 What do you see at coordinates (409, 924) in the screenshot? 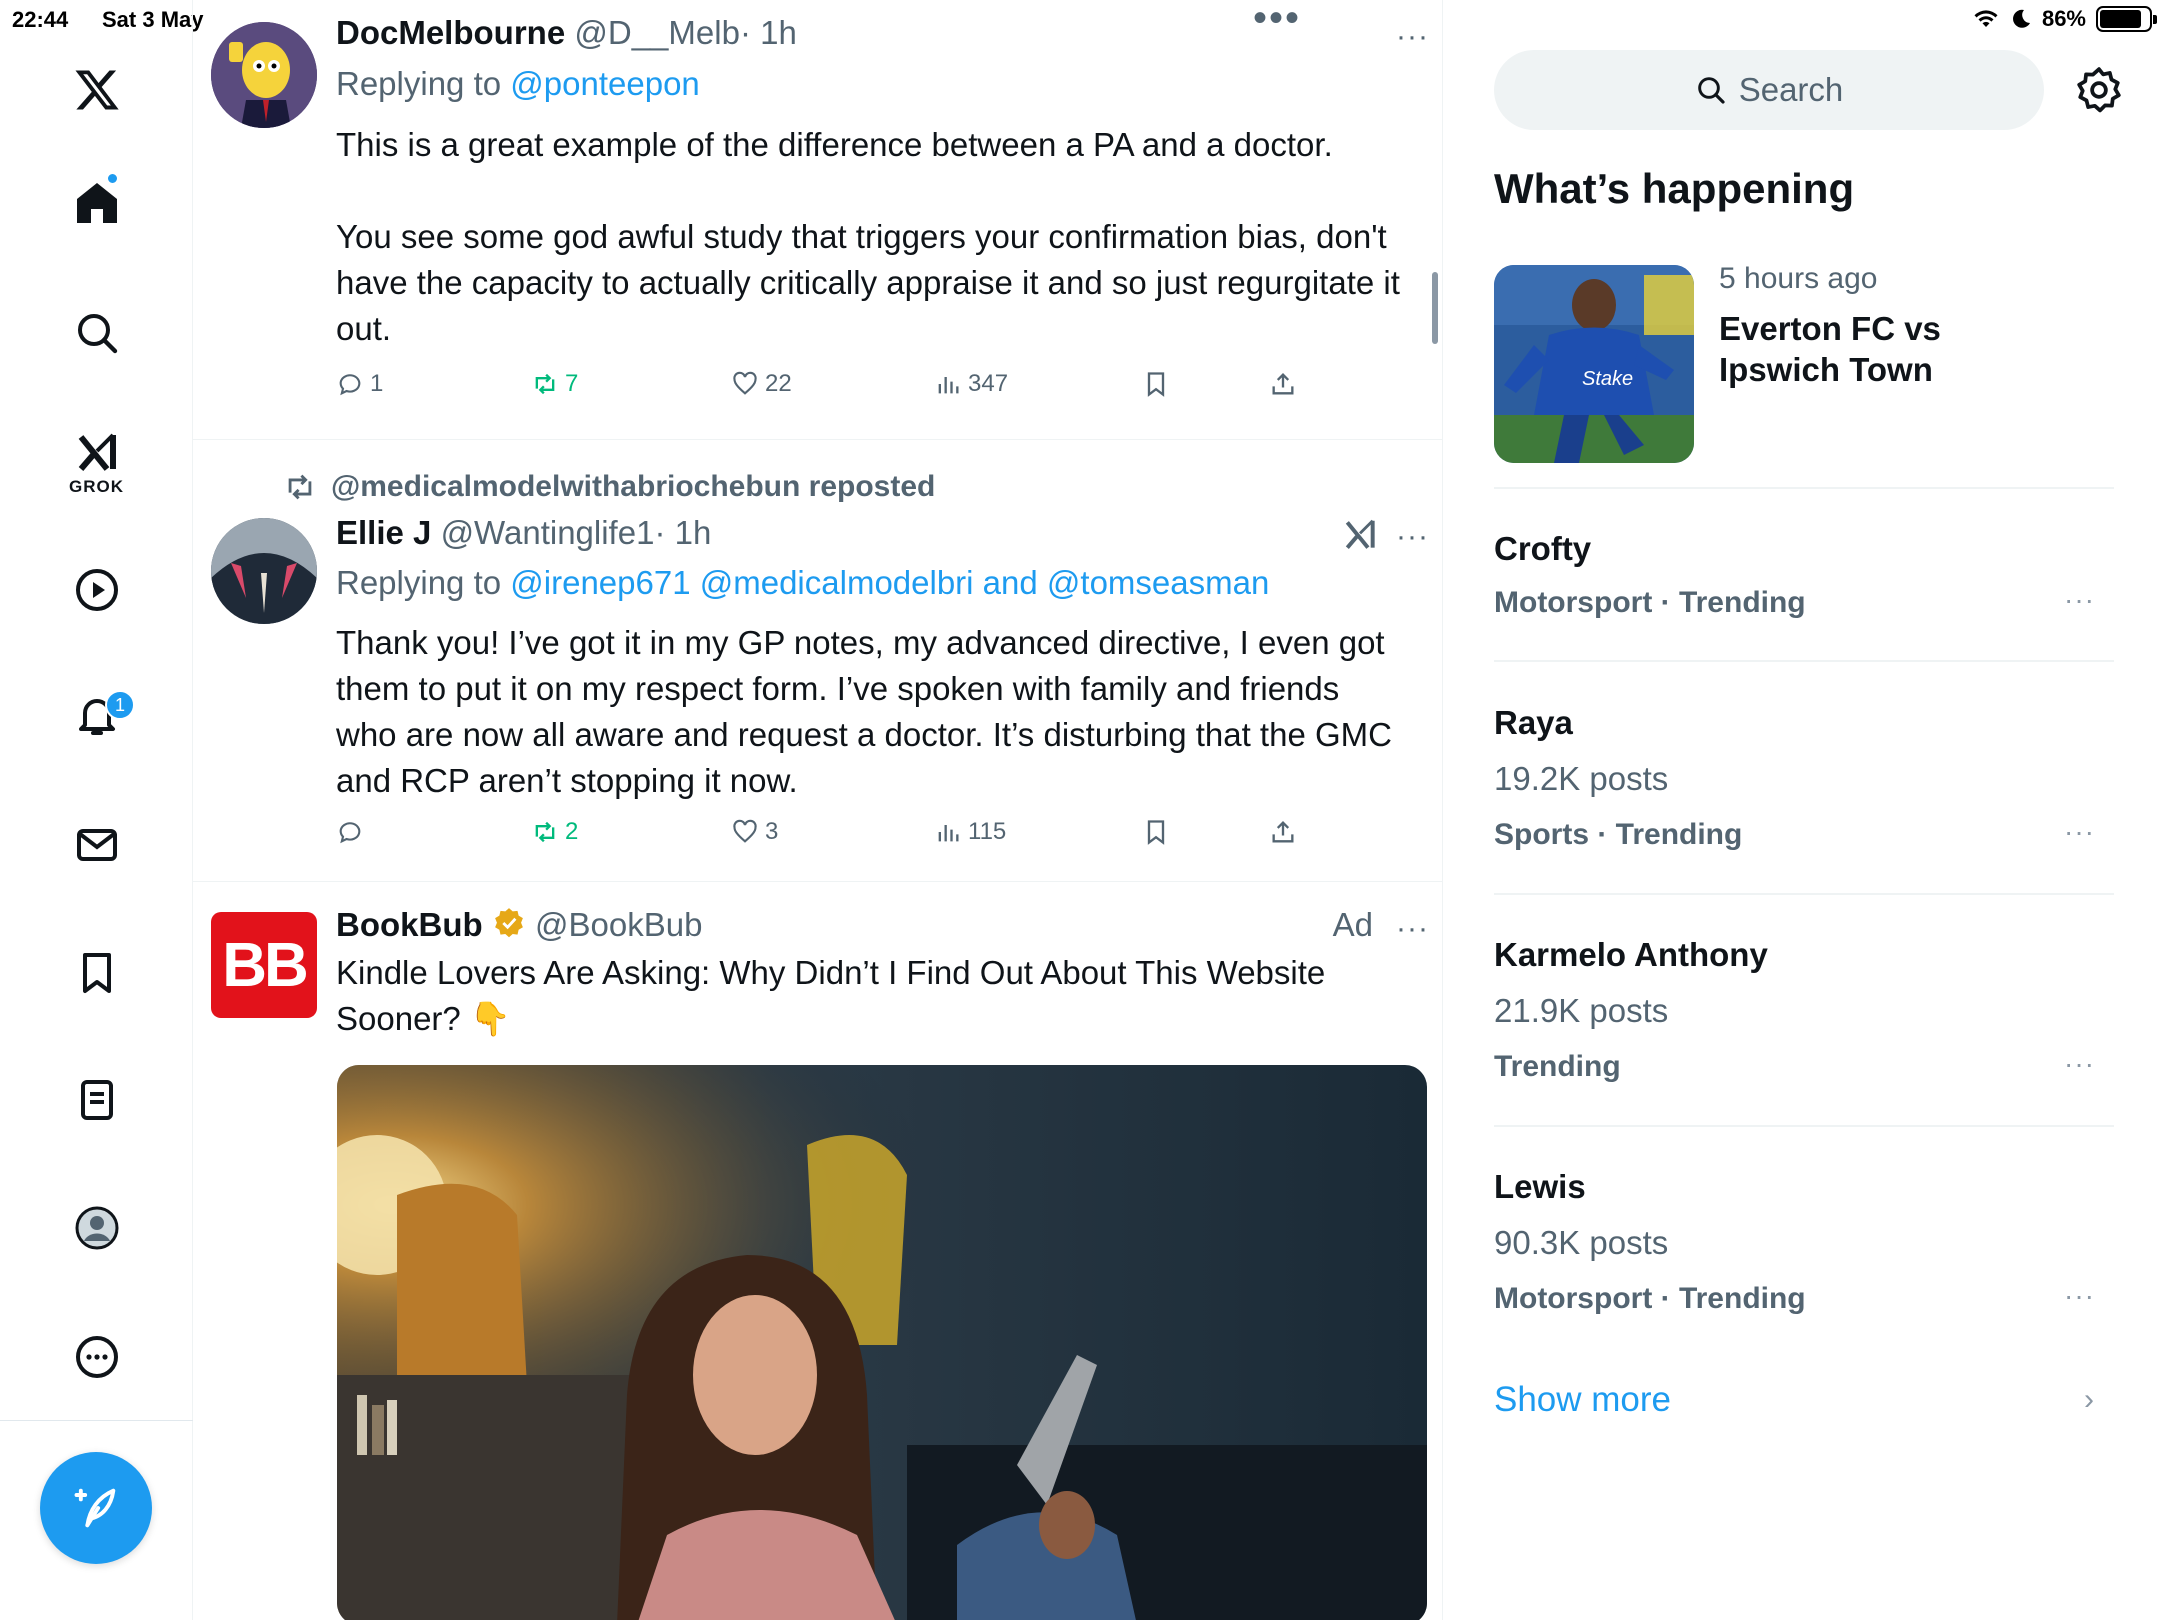
I see `author-name: BookBub` at bounding box center [409, 924].